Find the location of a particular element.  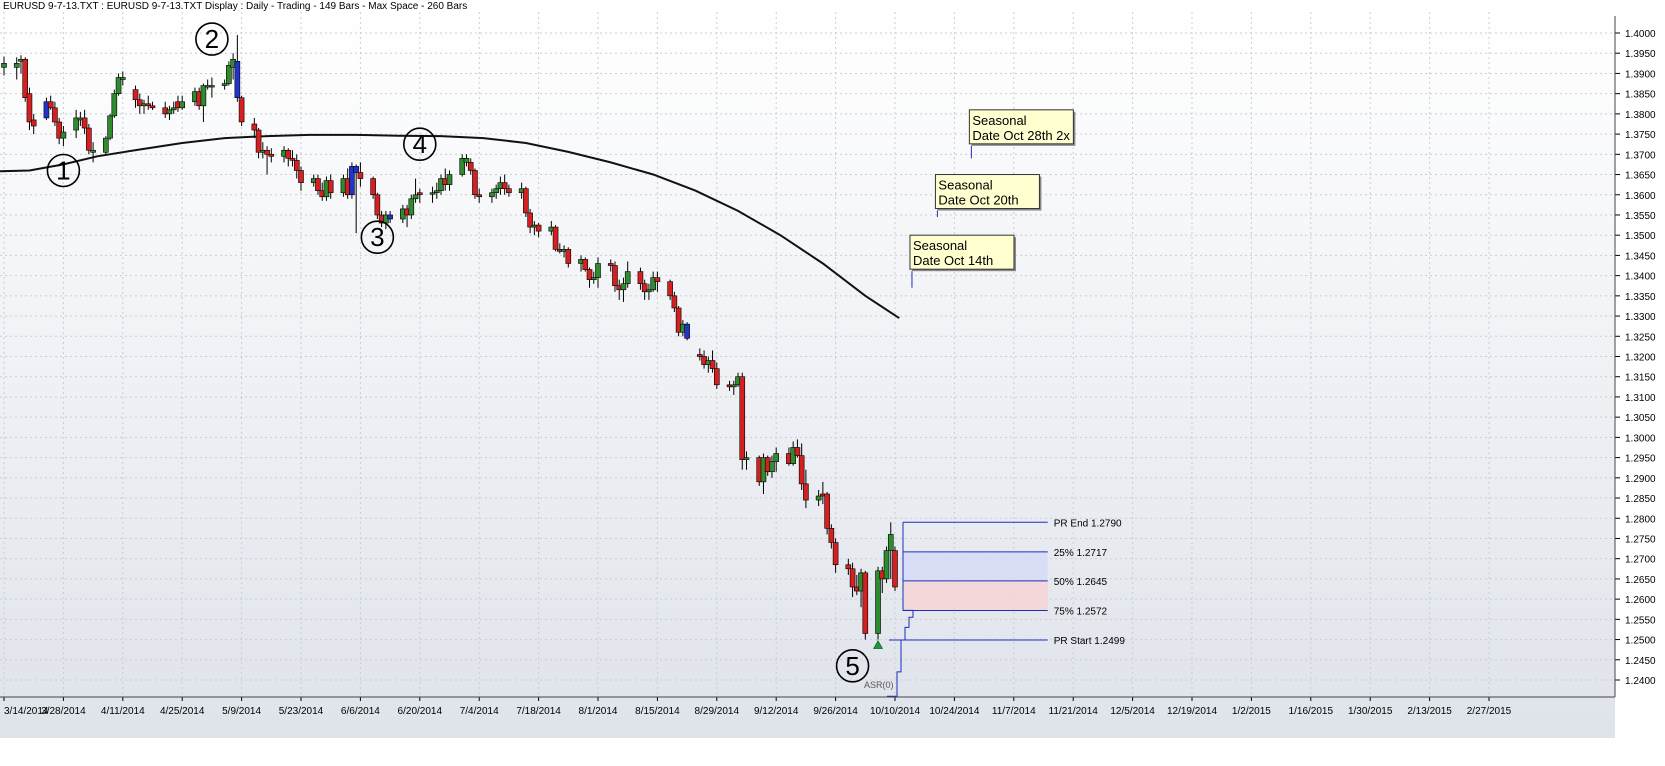

y-tick-label: 1.3100 is located at coordinates (1640, 398).